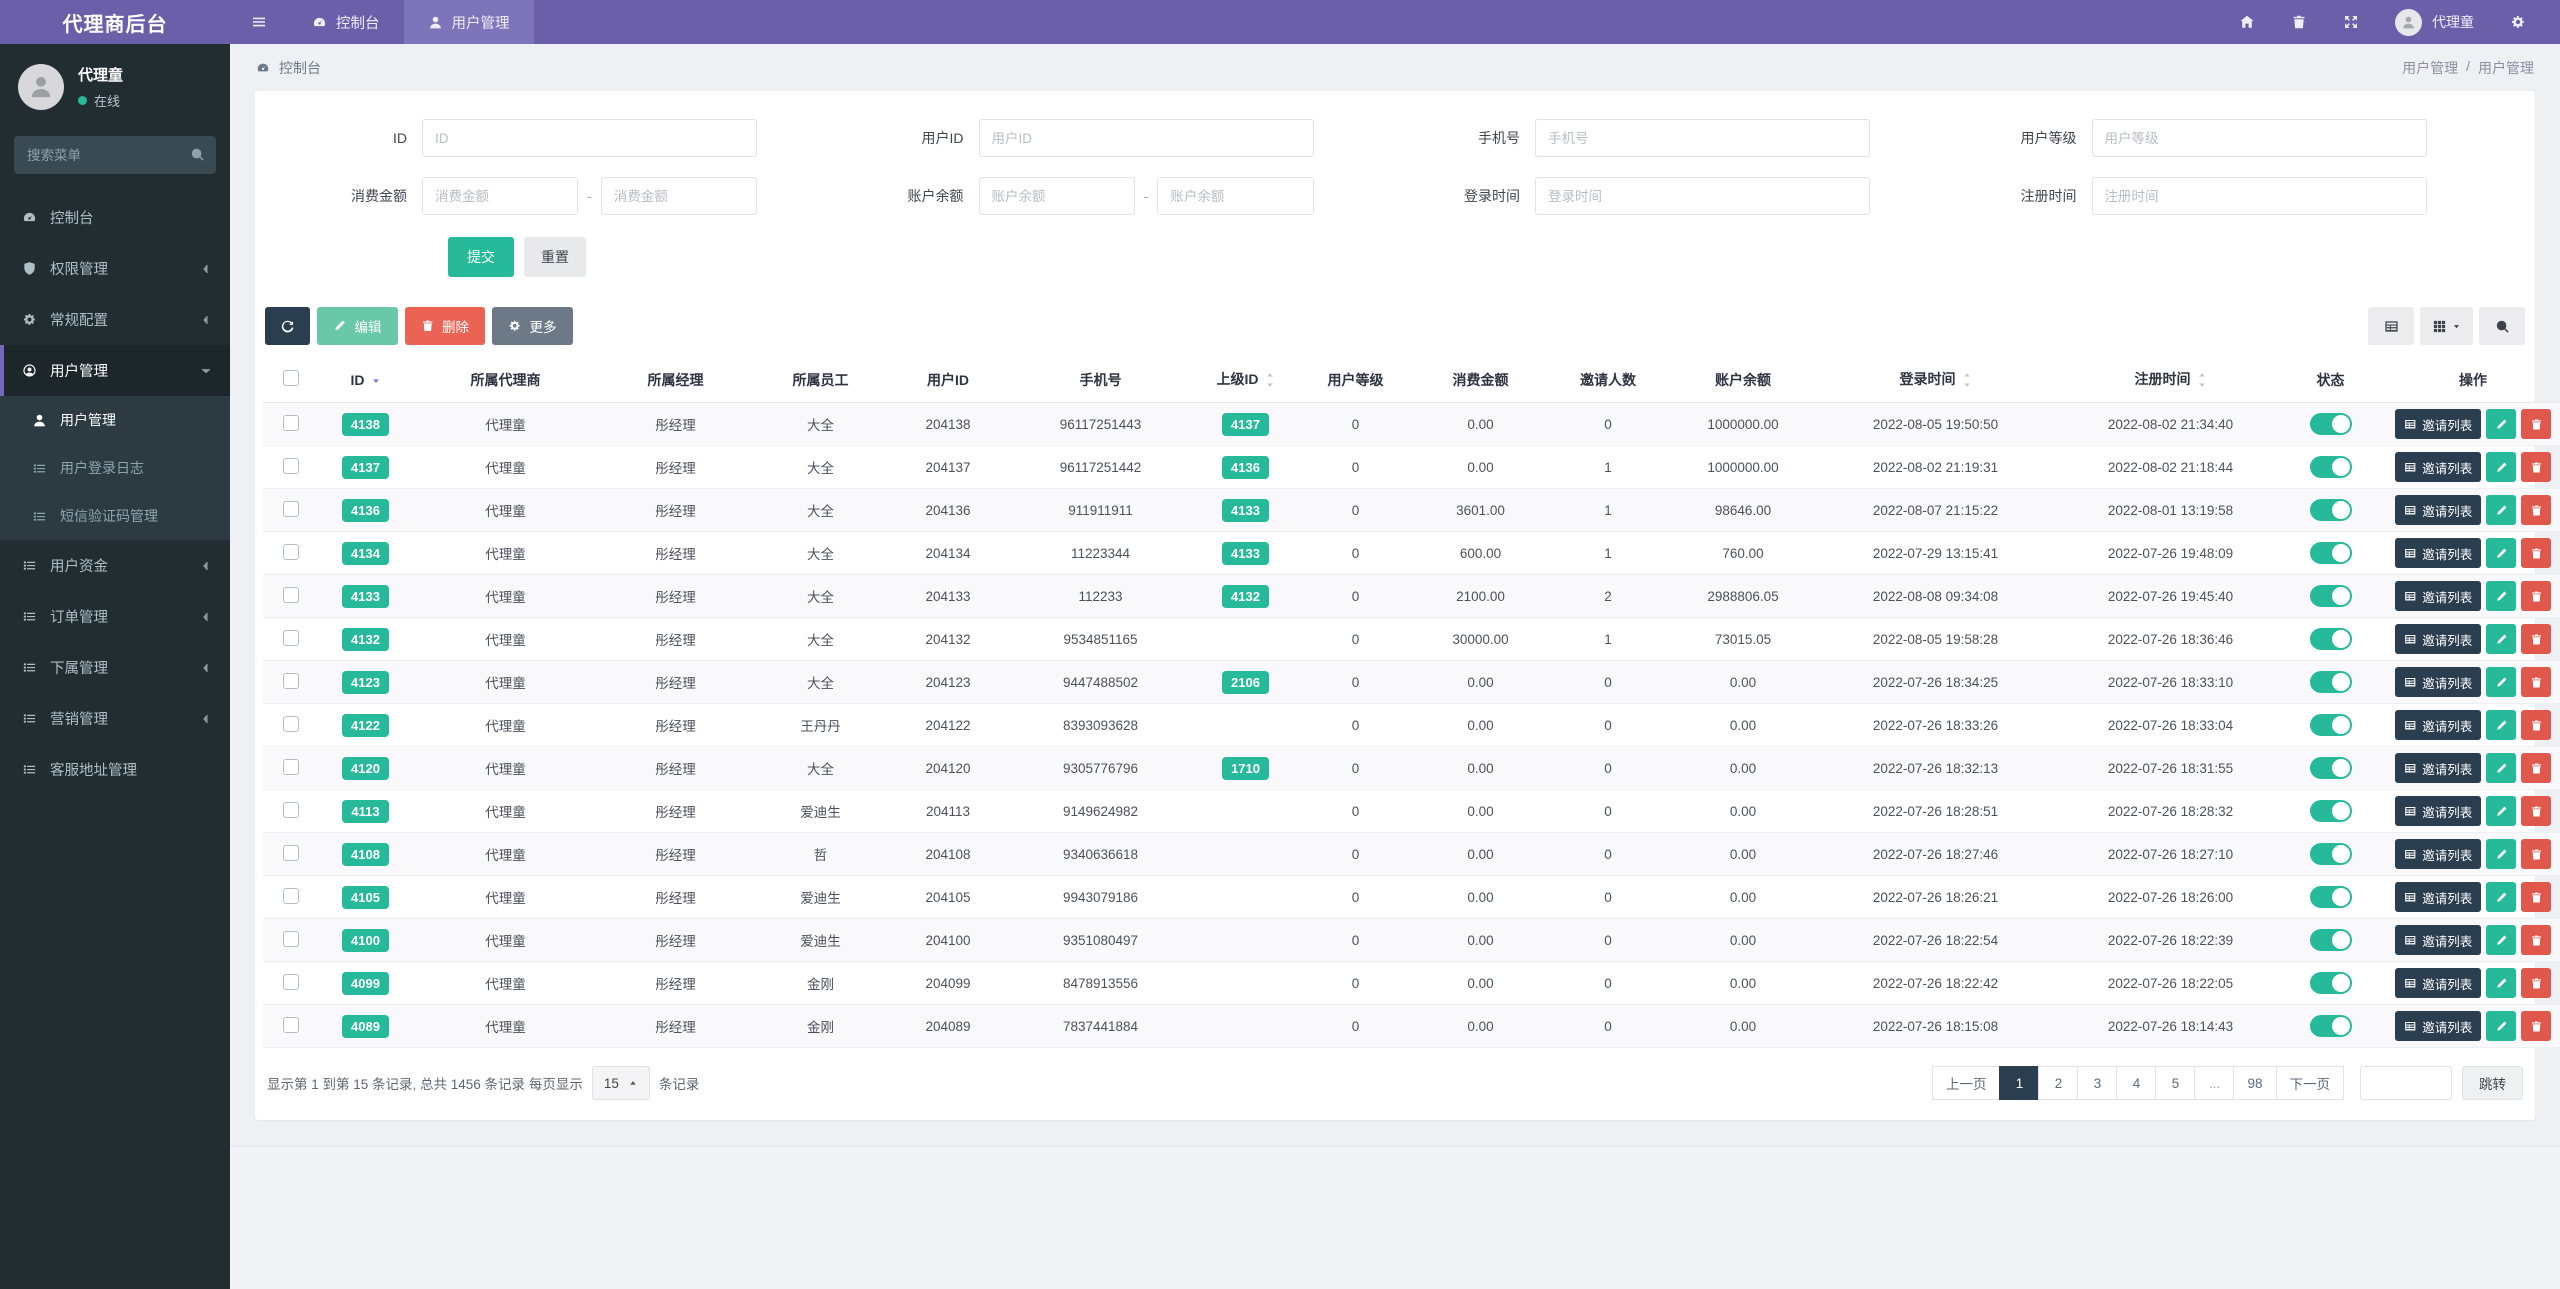  What do you see at coordinates (2518, 22) in the screenshot?
I see `settings-button` at bounding box center [2518, 22].